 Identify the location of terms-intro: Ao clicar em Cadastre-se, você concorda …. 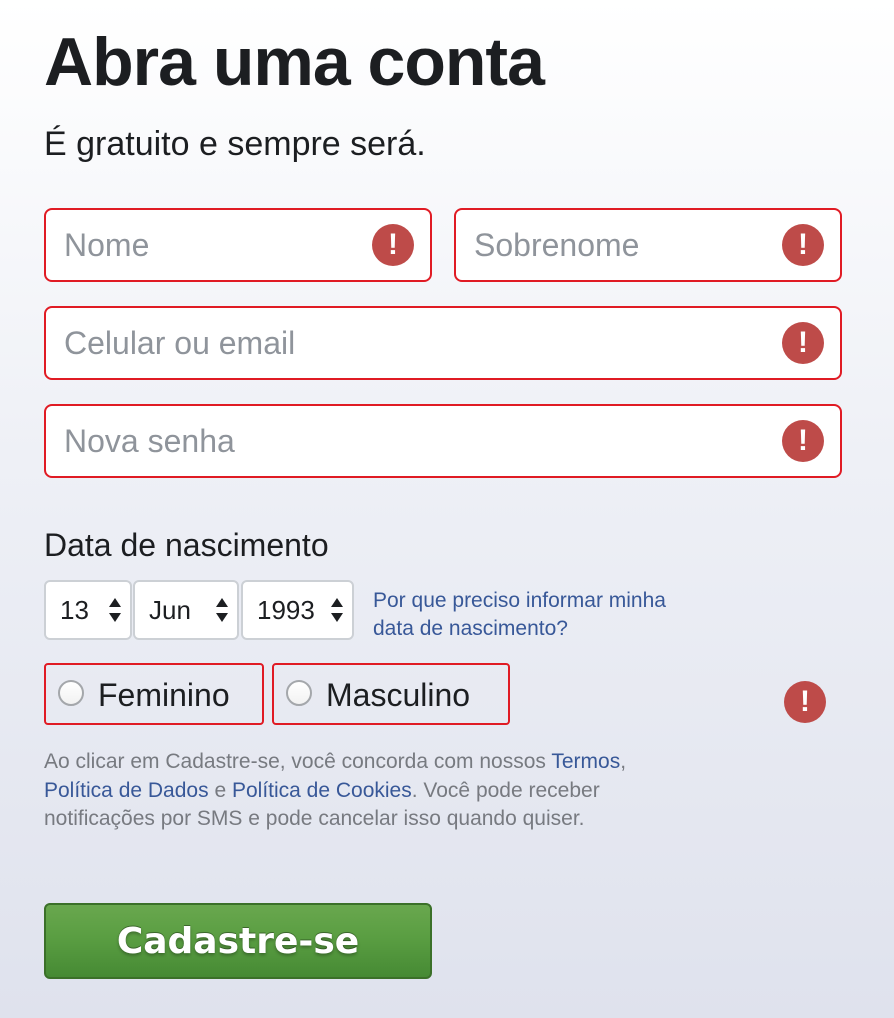
(298, 761).